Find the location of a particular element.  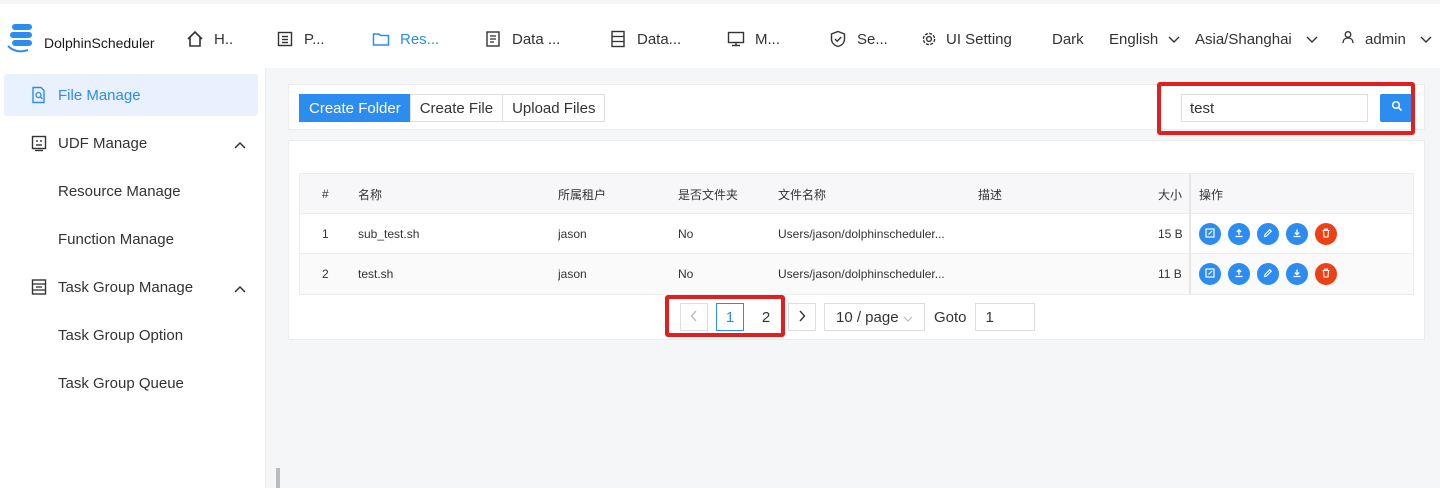

page-size-select: 10 / page is located at coordinates (874, 317).